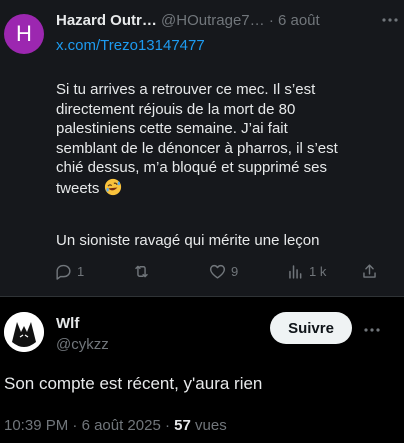 The height and width of the screenshot is (443, 404). Describe the element at coordinates (81, 271) in the screenshot. I see `reply-count: 1` at that location.